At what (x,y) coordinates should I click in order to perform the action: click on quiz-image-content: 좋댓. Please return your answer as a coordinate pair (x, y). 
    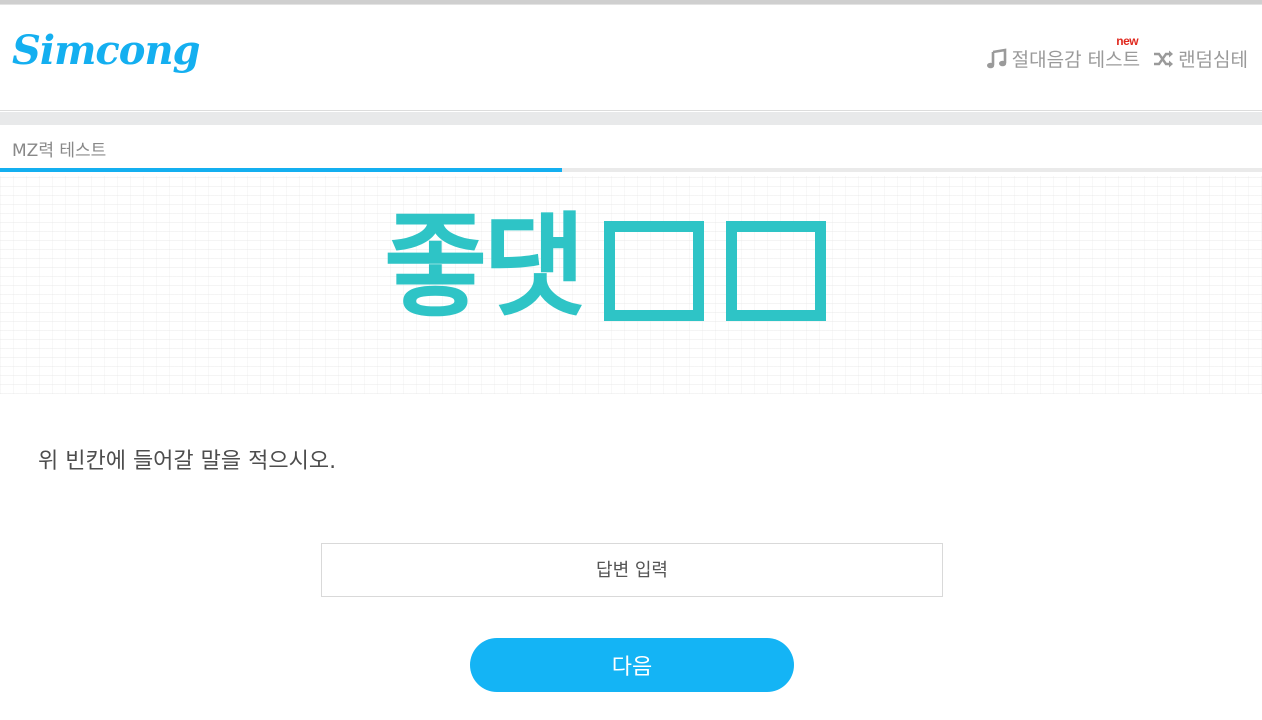
    Looking at the image, I should click on (605, 267).